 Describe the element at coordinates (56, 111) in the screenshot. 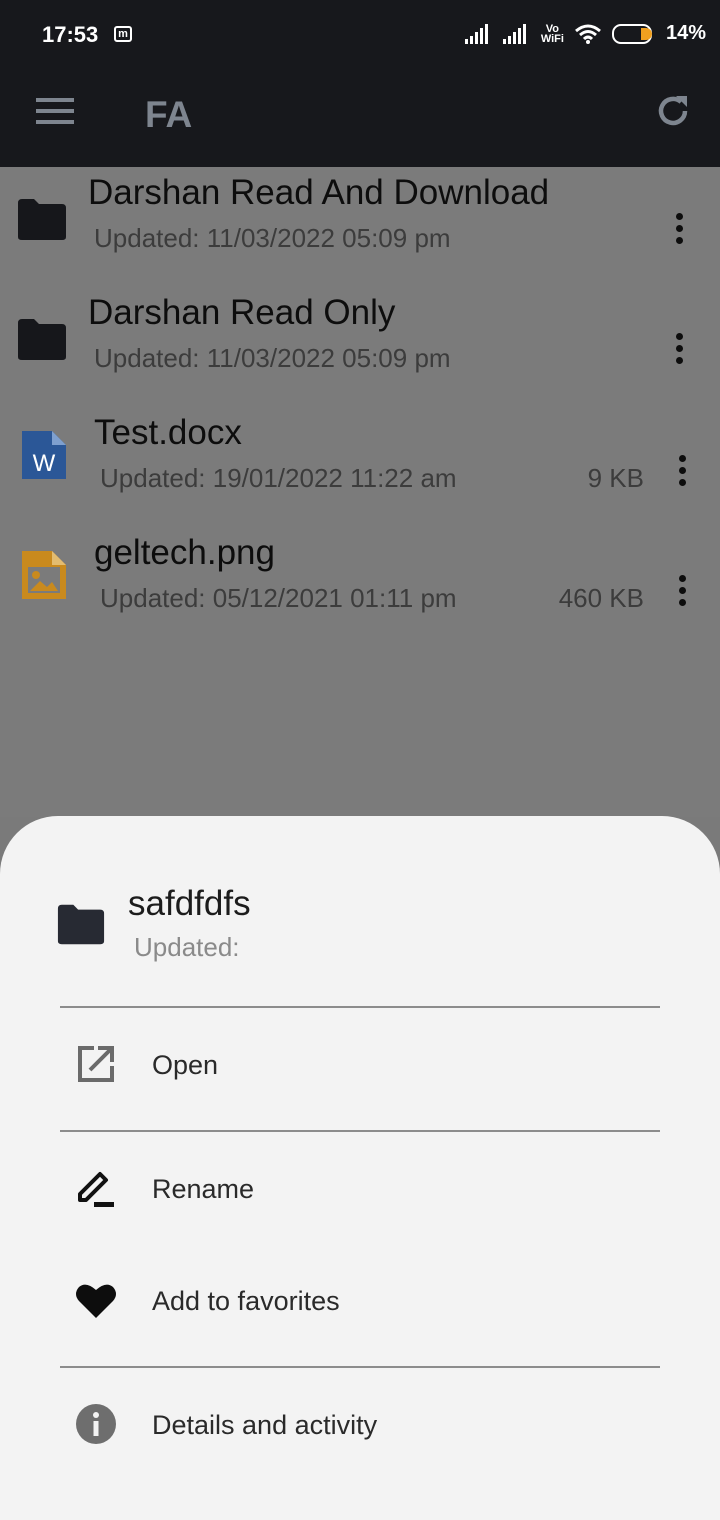

I see `hamburger-menu-icon` at that location.